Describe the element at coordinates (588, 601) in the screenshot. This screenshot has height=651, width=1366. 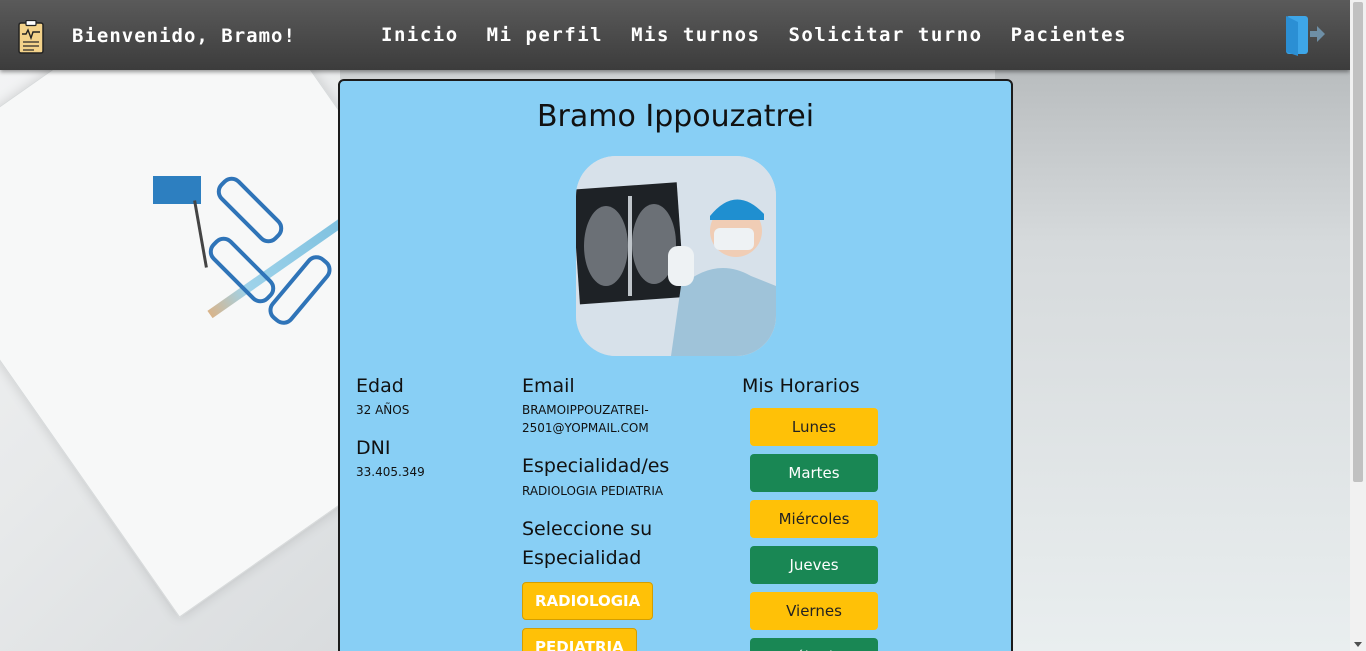
I see `specialty-button-radiologia: RADIOLOGIA` at that location.